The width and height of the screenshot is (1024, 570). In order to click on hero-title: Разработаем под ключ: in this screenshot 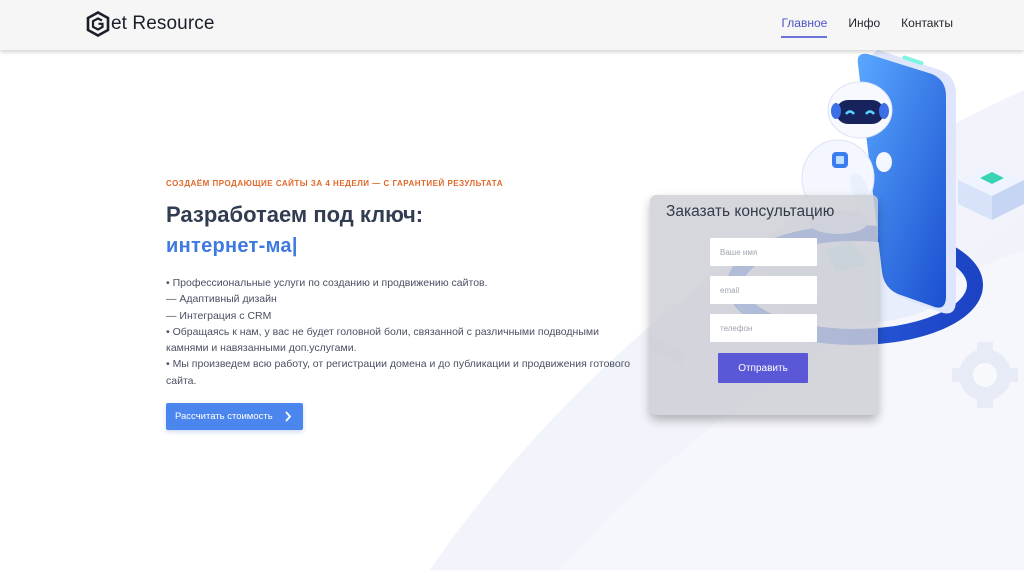, I will do `click(295, 214)`.